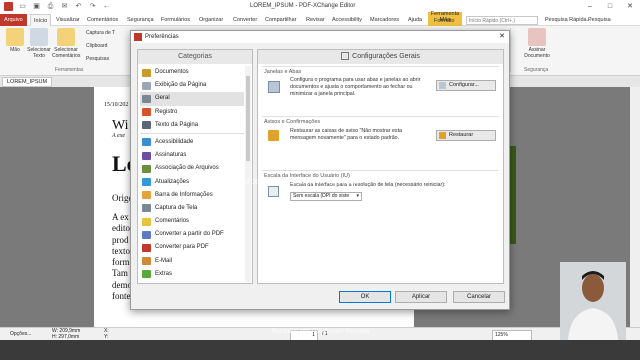 The height and width of the screenshot is (360, 640). I want to click on category-item: Exibição da Página, so click(192, 85).